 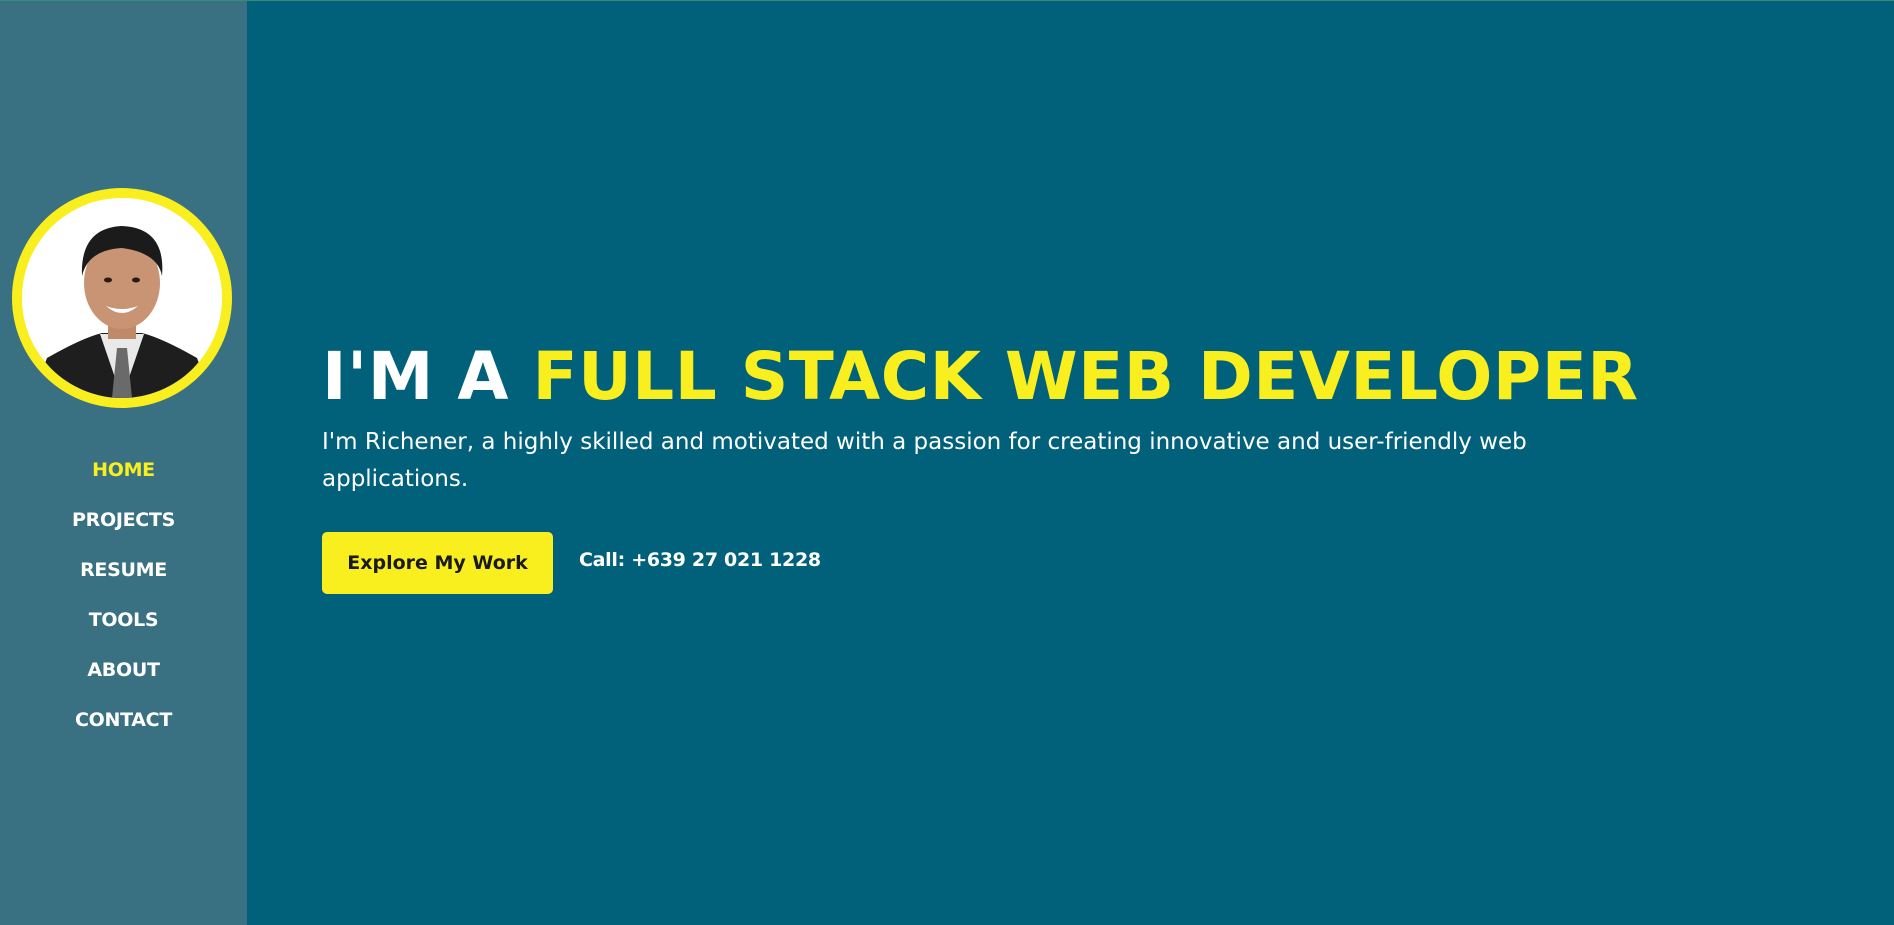 I want to click on cta-row: Explore My Work Call: +639 27 021 1228, so click(x=952, y=563).